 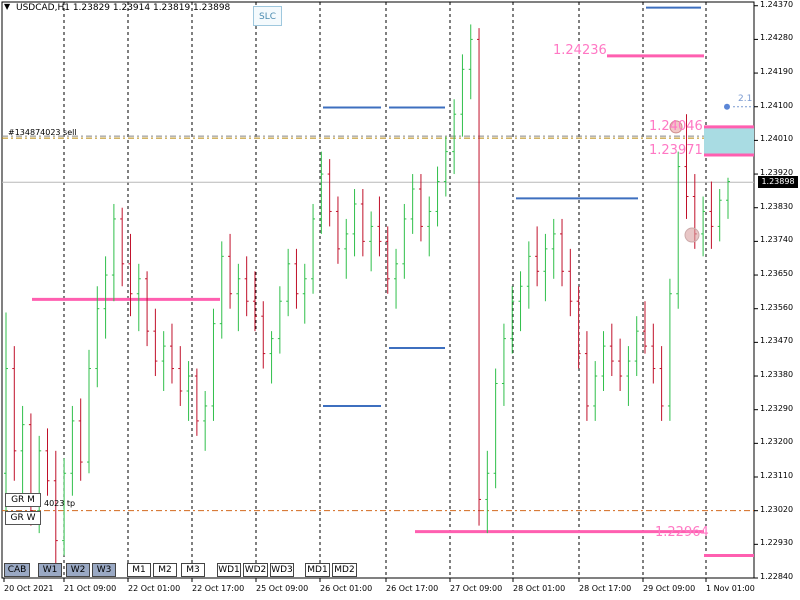 What do you see at coordinates (777, 341) in the screenshot?
I see `price-tick-label: 1.23470` at bounding box center [777, 341].